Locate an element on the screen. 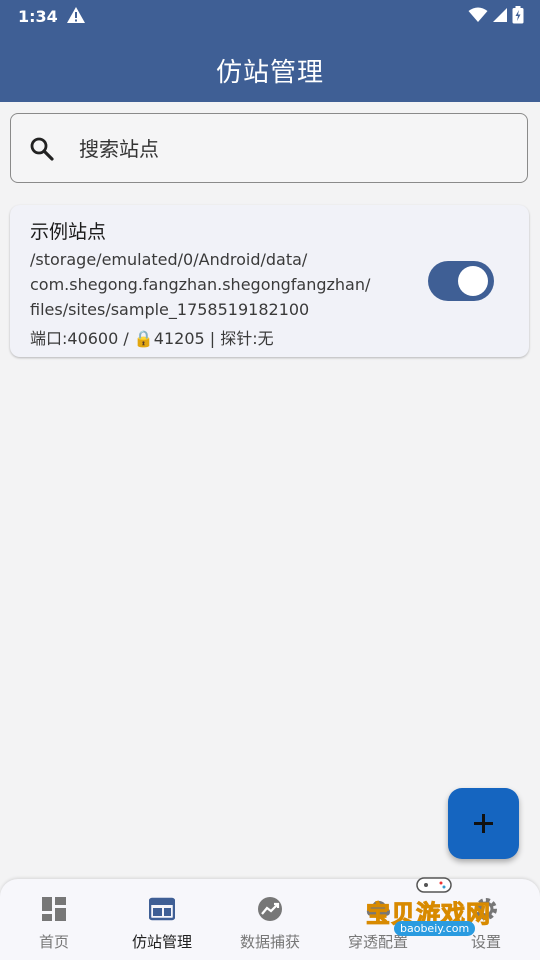 The image size is (540, 960). search-bar is located at coordinates (269, 148).